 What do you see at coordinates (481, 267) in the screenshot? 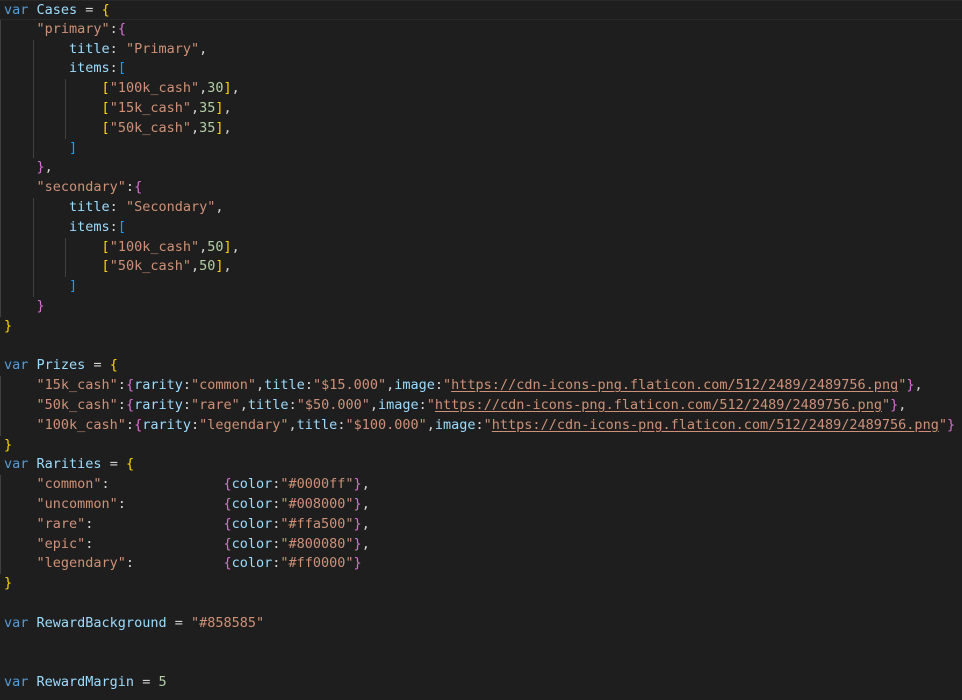
I see `code-line: ["50k_cash",50],` at bounding box center [481, 267].